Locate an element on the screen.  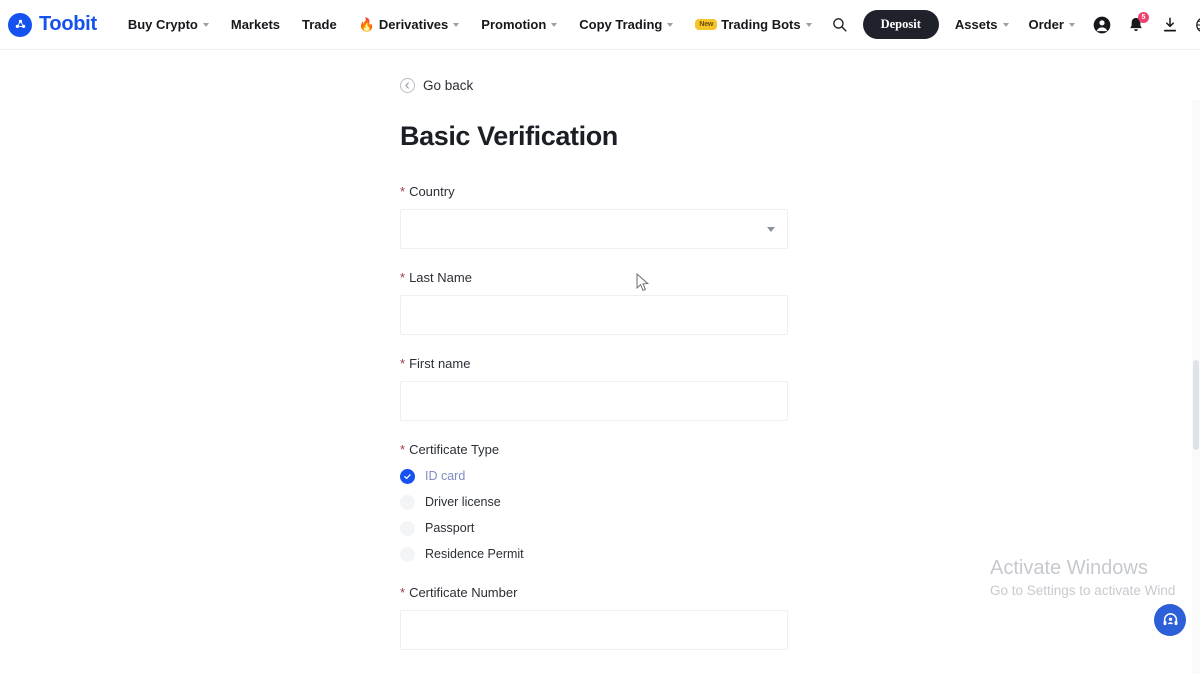
support-chat-button is located at coordinates (1170, 620).